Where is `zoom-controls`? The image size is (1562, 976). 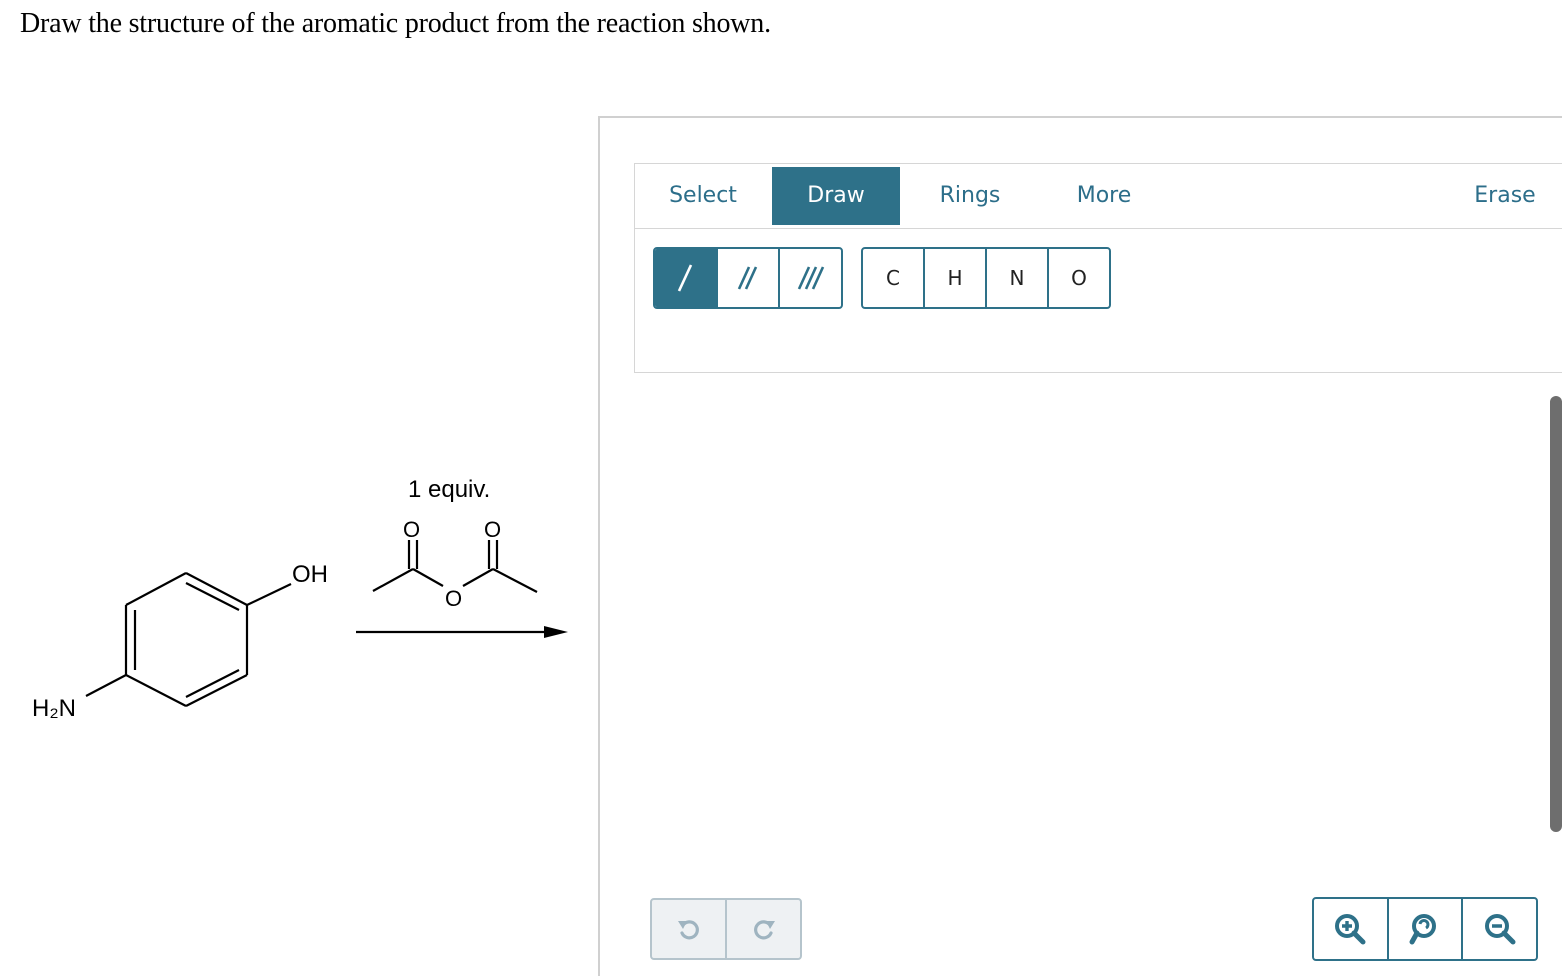 zoom-controls is located at coordinates (1425, 929).